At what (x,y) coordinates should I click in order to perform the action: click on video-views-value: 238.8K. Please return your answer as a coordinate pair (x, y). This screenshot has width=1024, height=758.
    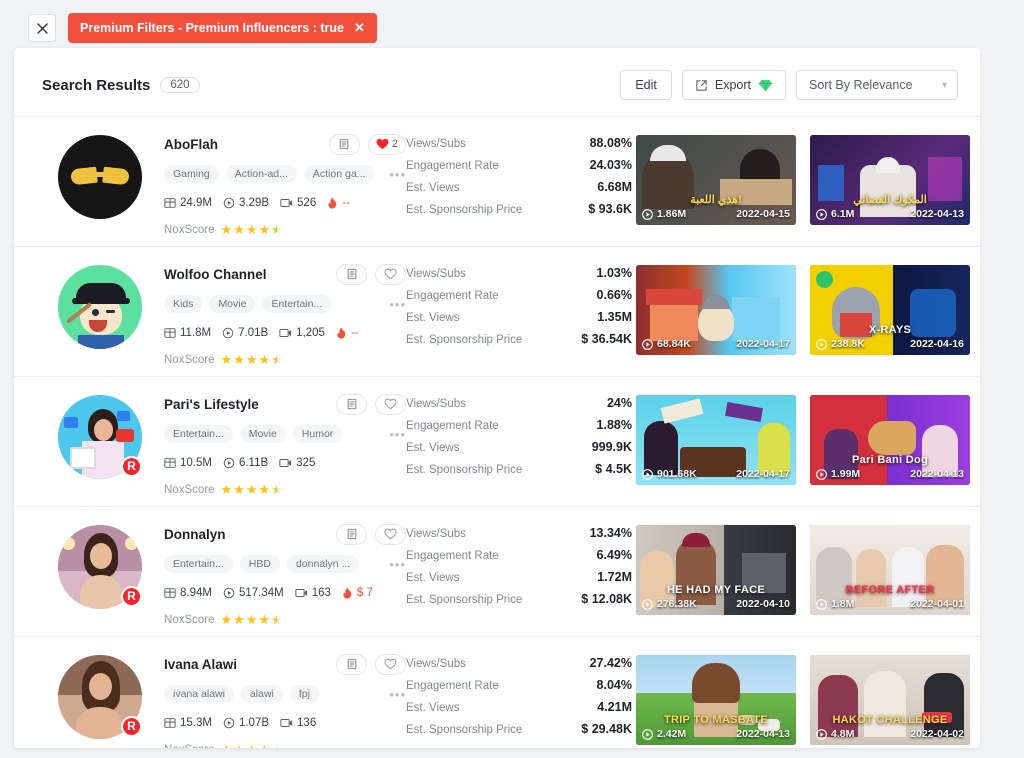
    Looking at the image, I should click on (848, 344).